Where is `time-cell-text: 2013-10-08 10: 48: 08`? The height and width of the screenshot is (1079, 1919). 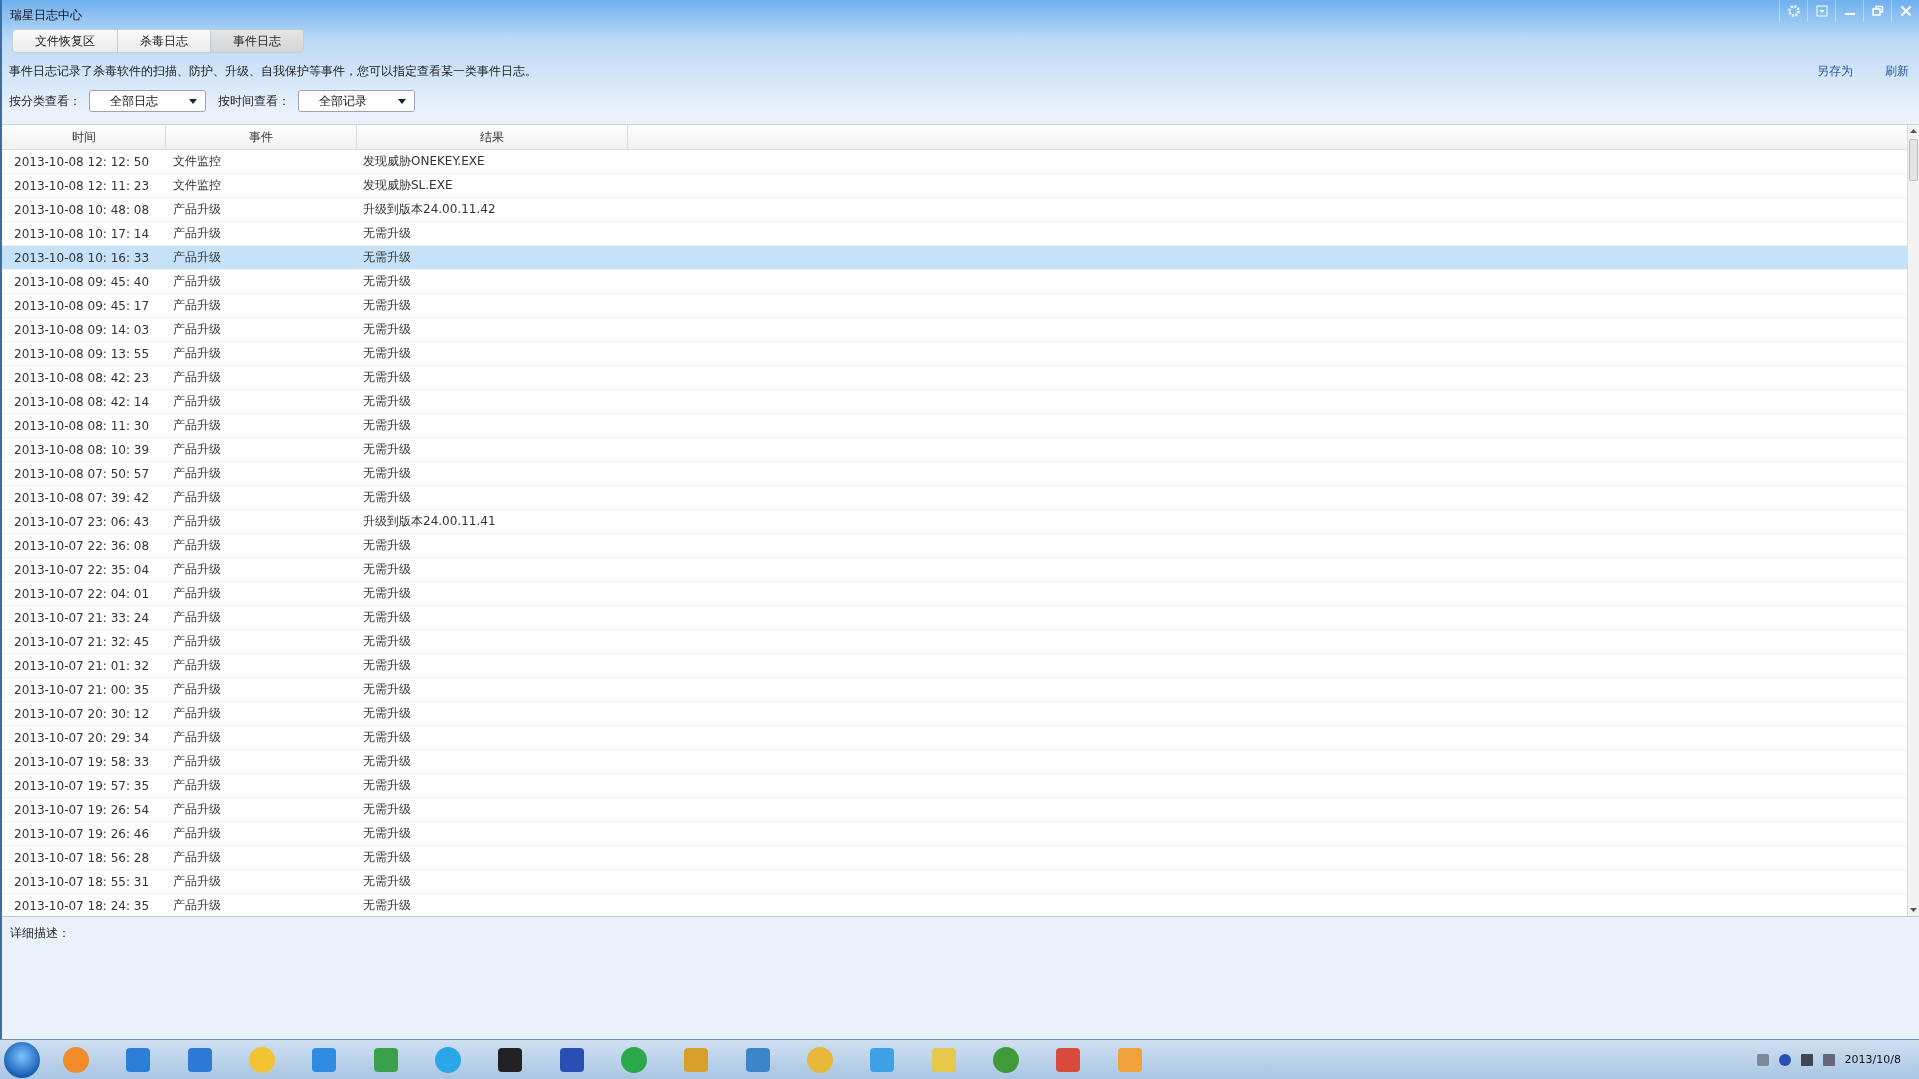
time-cell-text: 2013-10-08 10: 48: 08 is located at coordinates (82, 209).